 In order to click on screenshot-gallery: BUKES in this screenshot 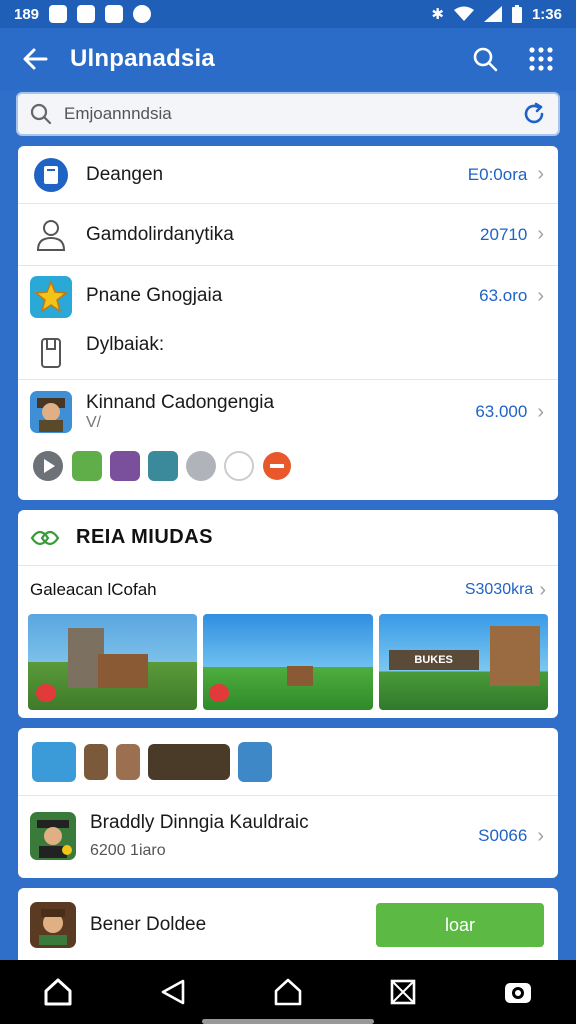, I will do `click(288, 662)`.